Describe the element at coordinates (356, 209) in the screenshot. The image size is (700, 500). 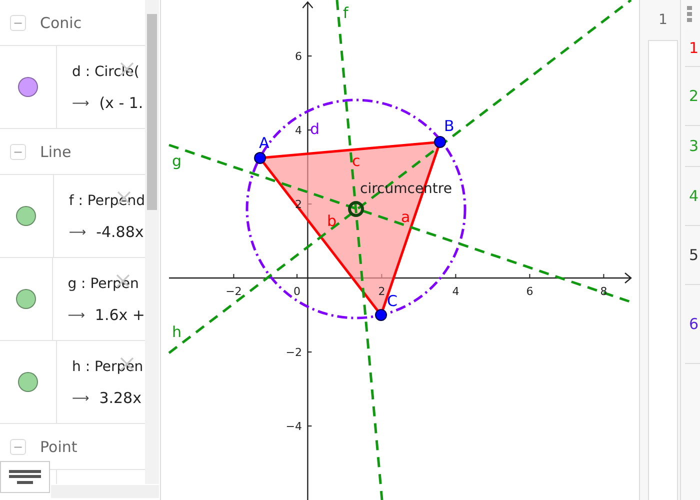
I see `circumcentre-point` at that location.